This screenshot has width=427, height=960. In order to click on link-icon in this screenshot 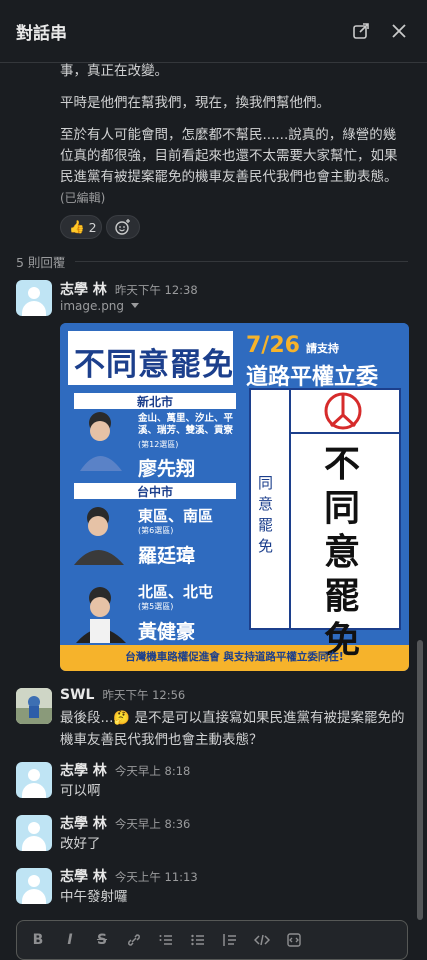, I will do `click(134, 940)`.